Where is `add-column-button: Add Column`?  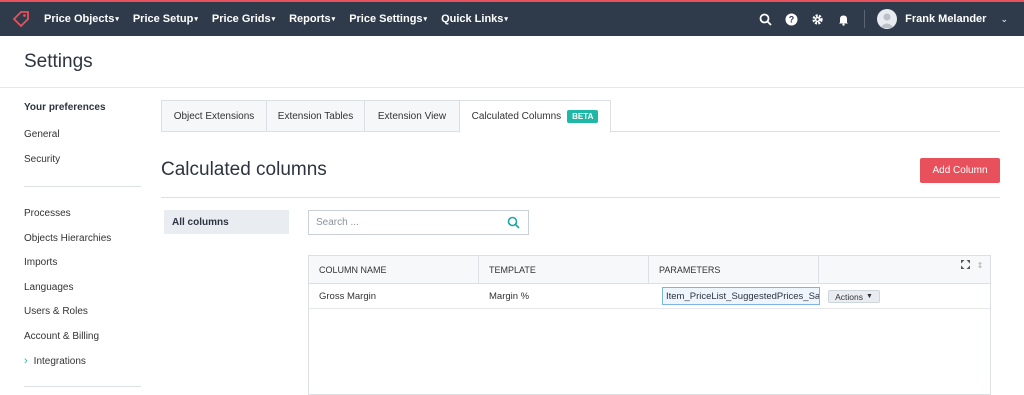 add-column-button: Add Column is located at coordinates (960, 170).